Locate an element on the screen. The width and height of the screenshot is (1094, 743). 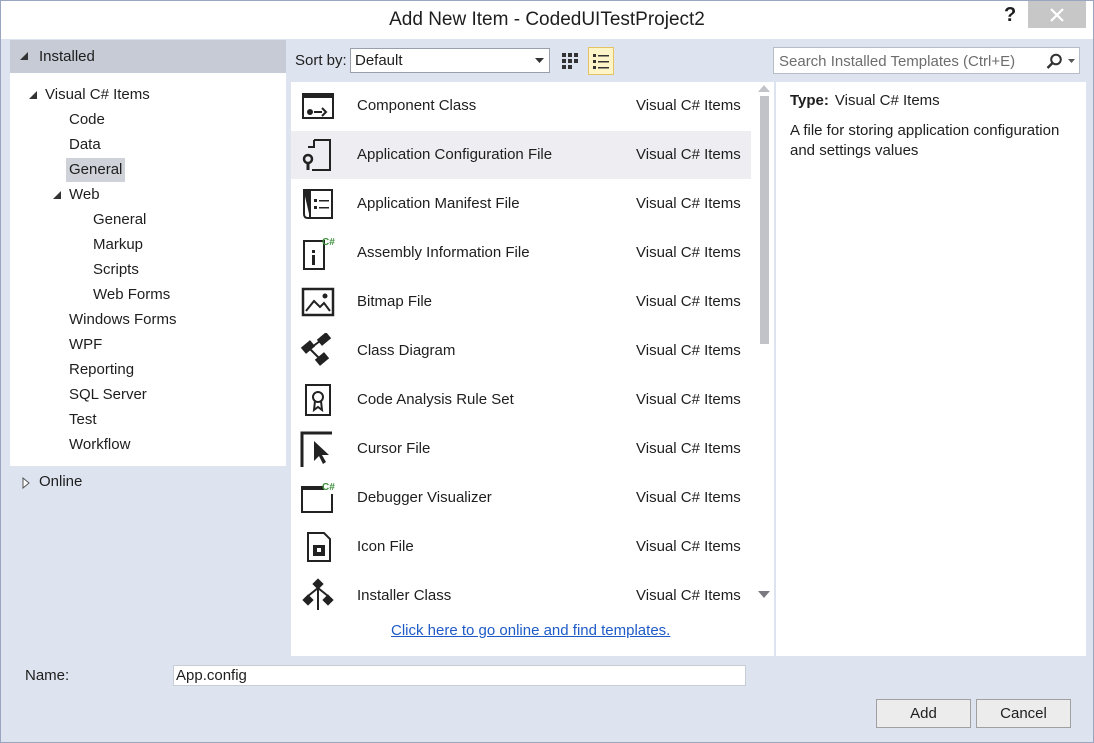
sort-by-label: Sort by: is located at coordinates (321, 60).